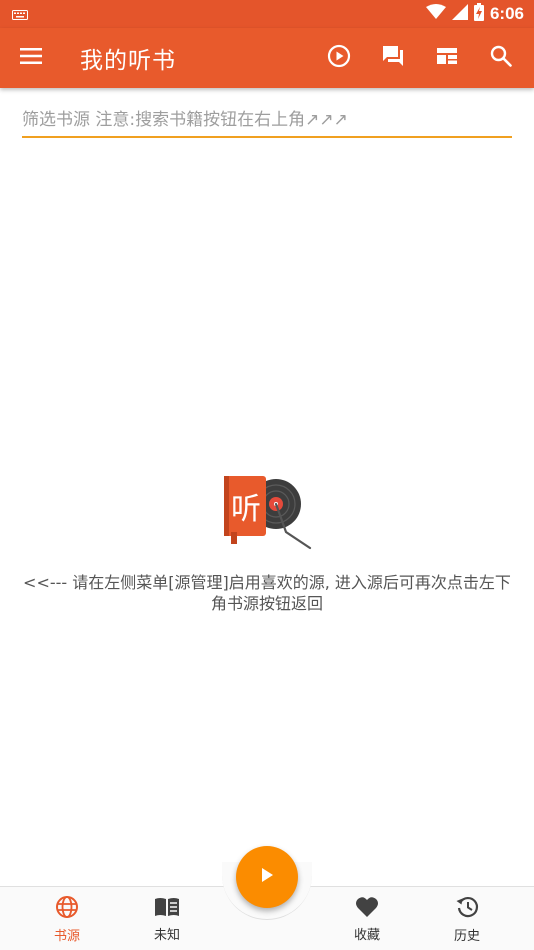 The width and height of the screenshot is (534, 950). I want to click on menu-button, so click(31, 58).